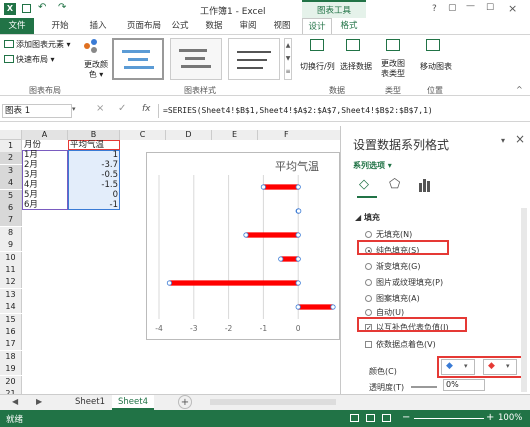  What do you see at coordinates (96, 70) in the screenshot?
I see `change-colors-button: 更改颜色 ▾` at bounding box center [96, 70].